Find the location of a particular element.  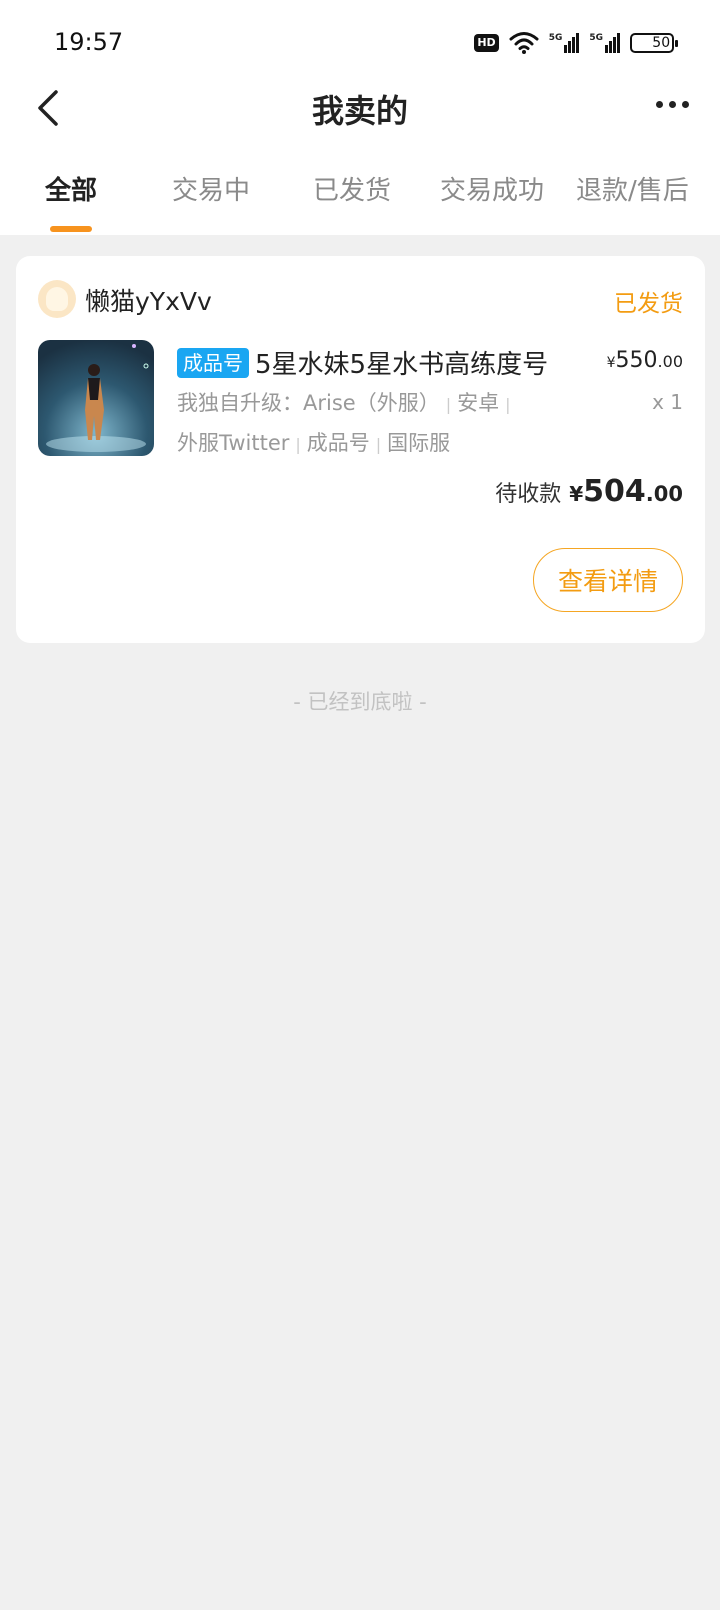

seller-name: 懒猫yYxVv is located at coordinates (148, 300).